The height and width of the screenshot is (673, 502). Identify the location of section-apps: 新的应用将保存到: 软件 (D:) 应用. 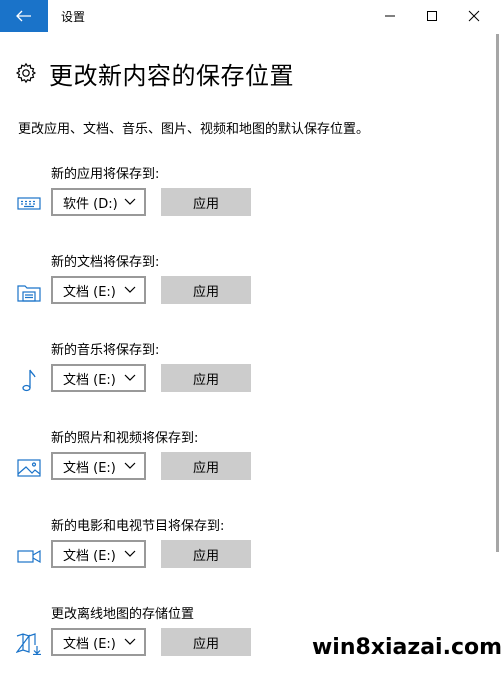
(251, 198).